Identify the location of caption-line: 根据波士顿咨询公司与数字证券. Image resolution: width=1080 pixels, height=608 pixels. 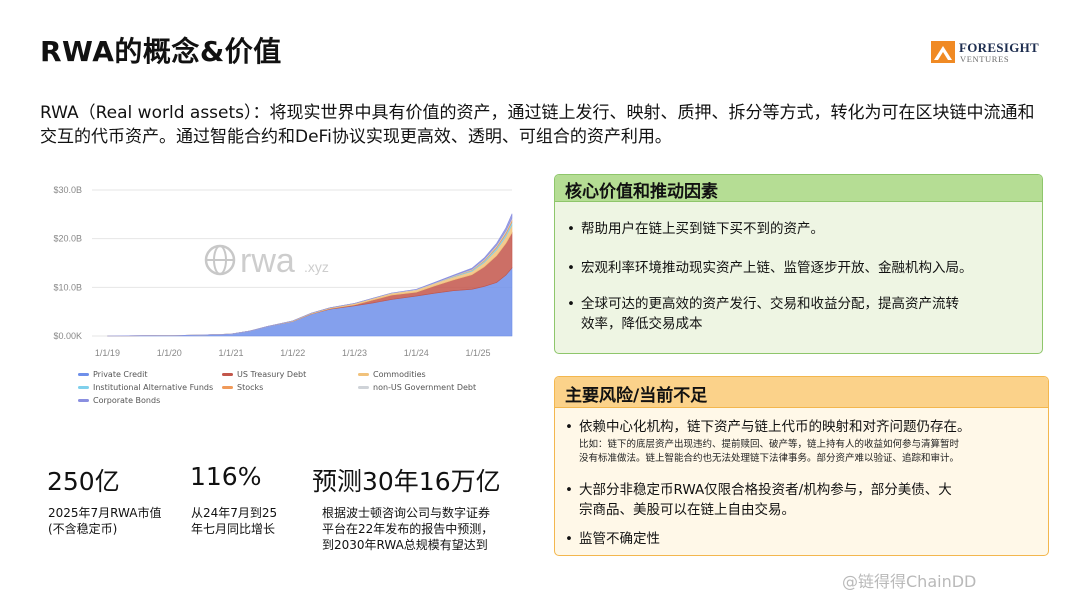
(406, 513).